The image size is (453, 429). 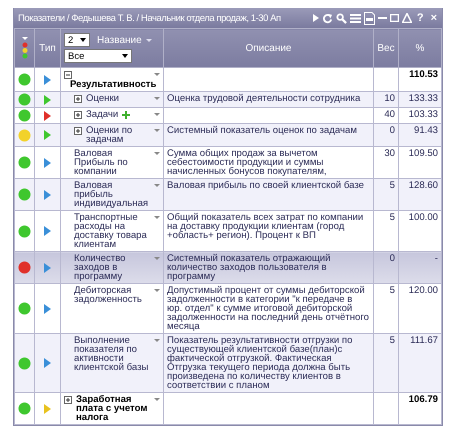 I want to click on maximize-icon, so click(x=394, y=18).